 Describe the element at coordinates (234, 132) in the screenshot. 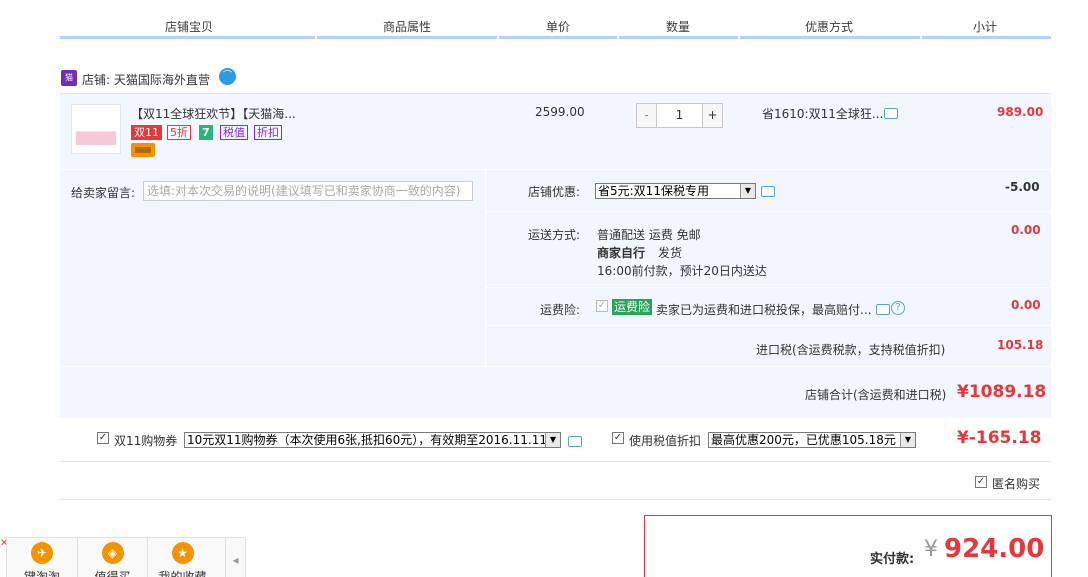

I see `tag-tax-value: 税值` at that location.